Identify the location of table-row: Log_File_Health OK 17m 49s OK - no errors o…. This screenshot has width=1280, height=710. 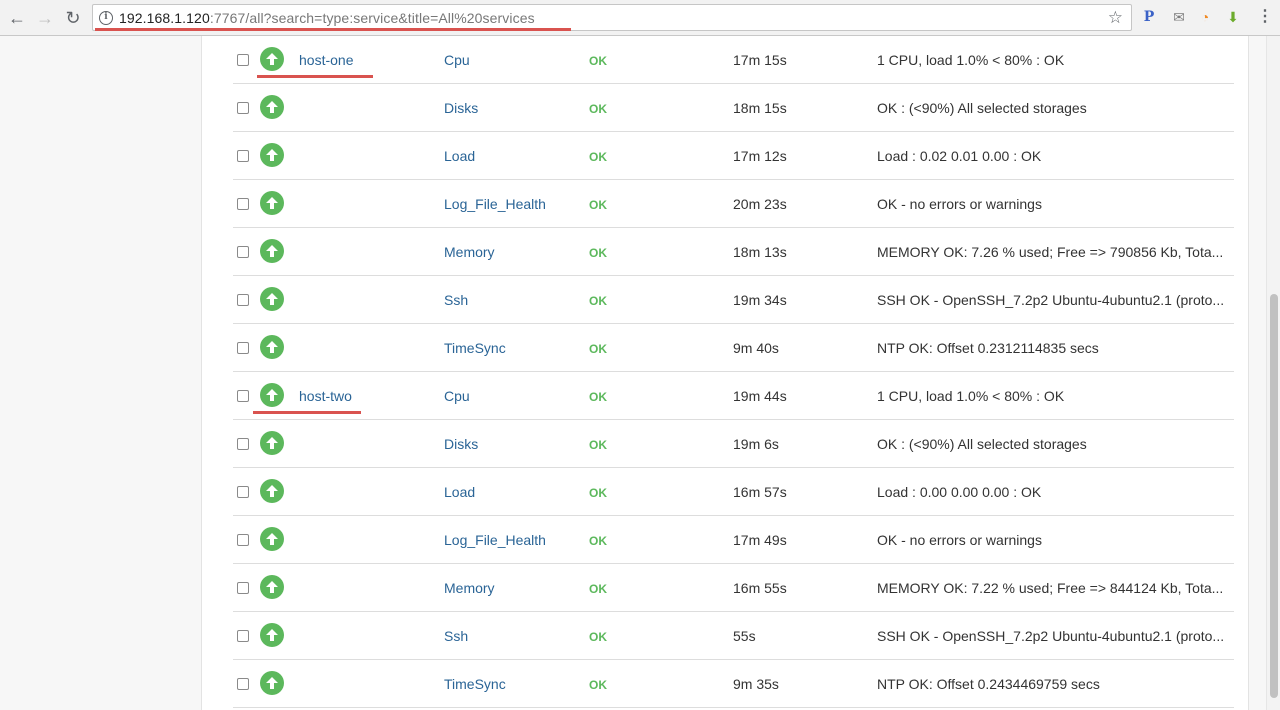
(733, 540).